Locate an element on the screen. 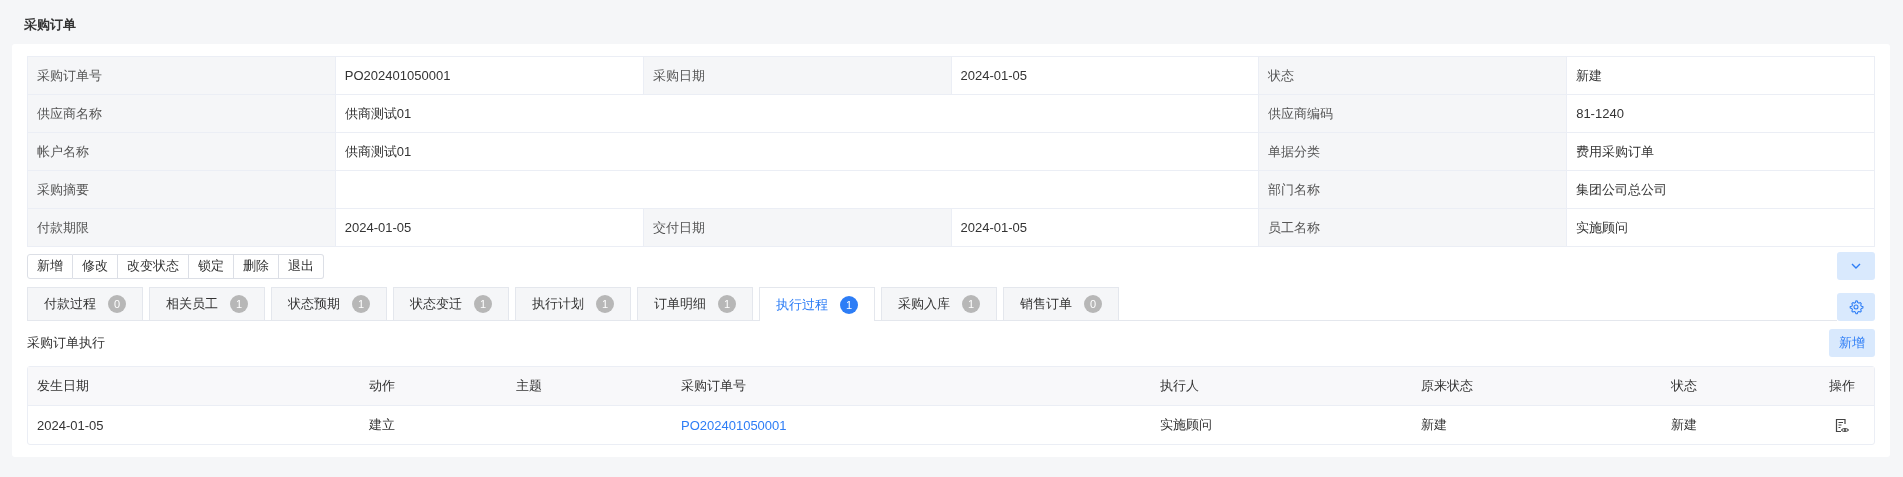  tab: 销售订单 0 is located at coordinates (1061, 303).